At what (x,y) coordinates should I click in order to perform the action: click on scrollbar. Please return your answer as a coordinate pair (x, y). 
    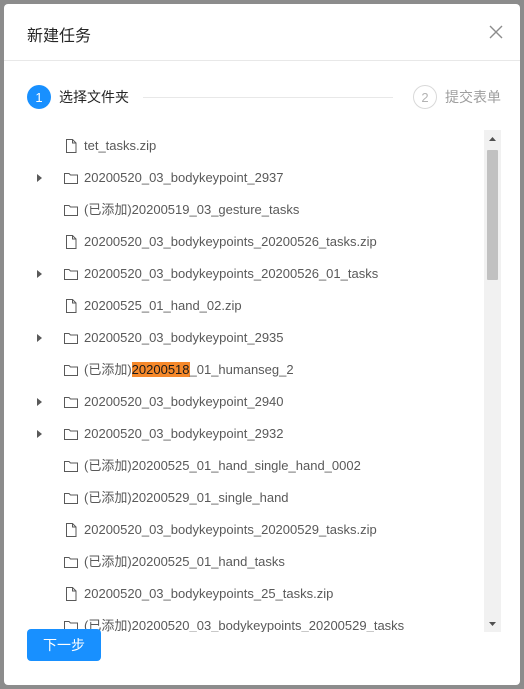
    Looking at the image, I should click on (492, 381).